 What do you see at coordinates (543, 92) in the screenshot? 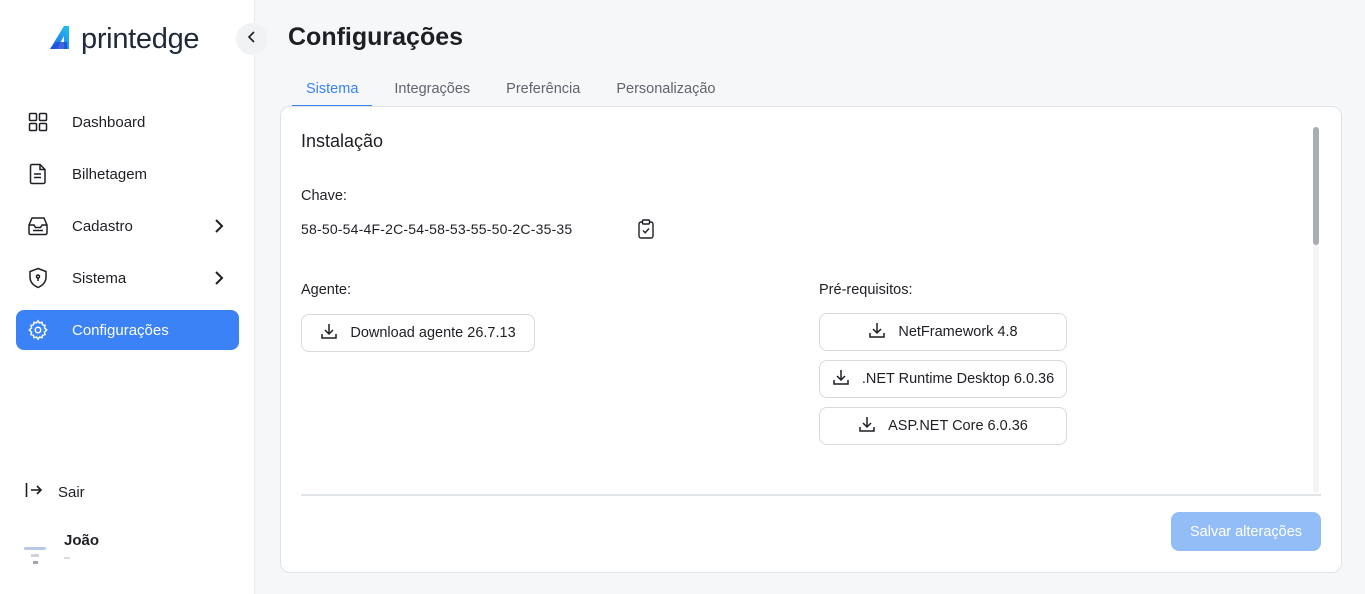
I see `tab-preferencia: Preferência` at bounding box center [543, 92].